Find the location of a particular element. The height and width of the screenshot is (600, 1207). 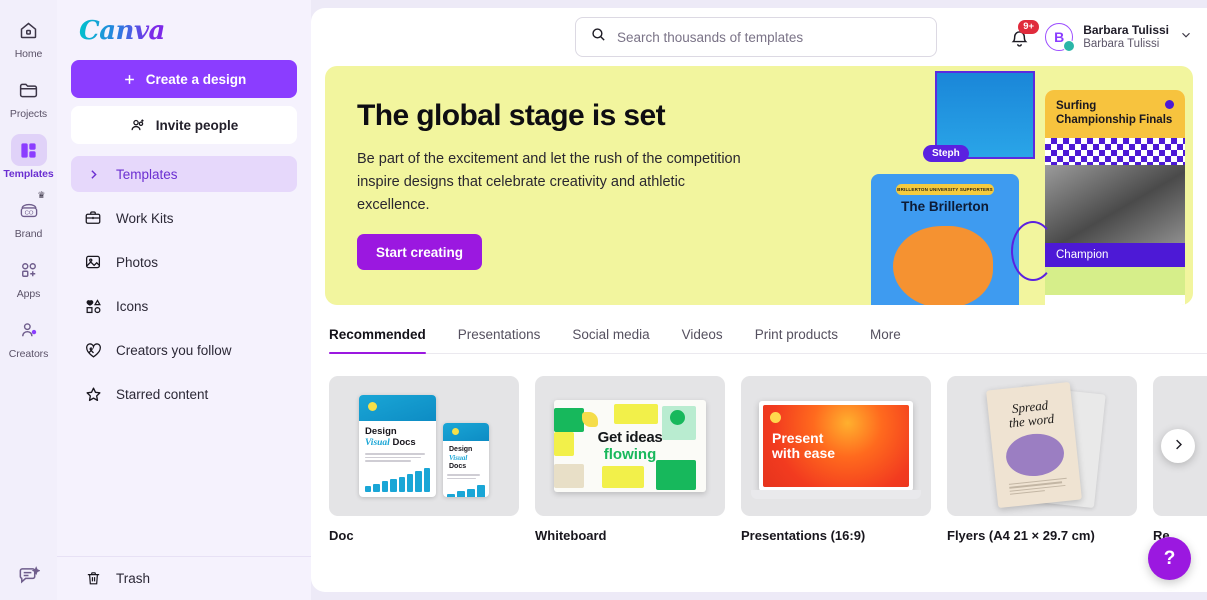

rail-label-creators: Creators is located at coordinates (28, 354).